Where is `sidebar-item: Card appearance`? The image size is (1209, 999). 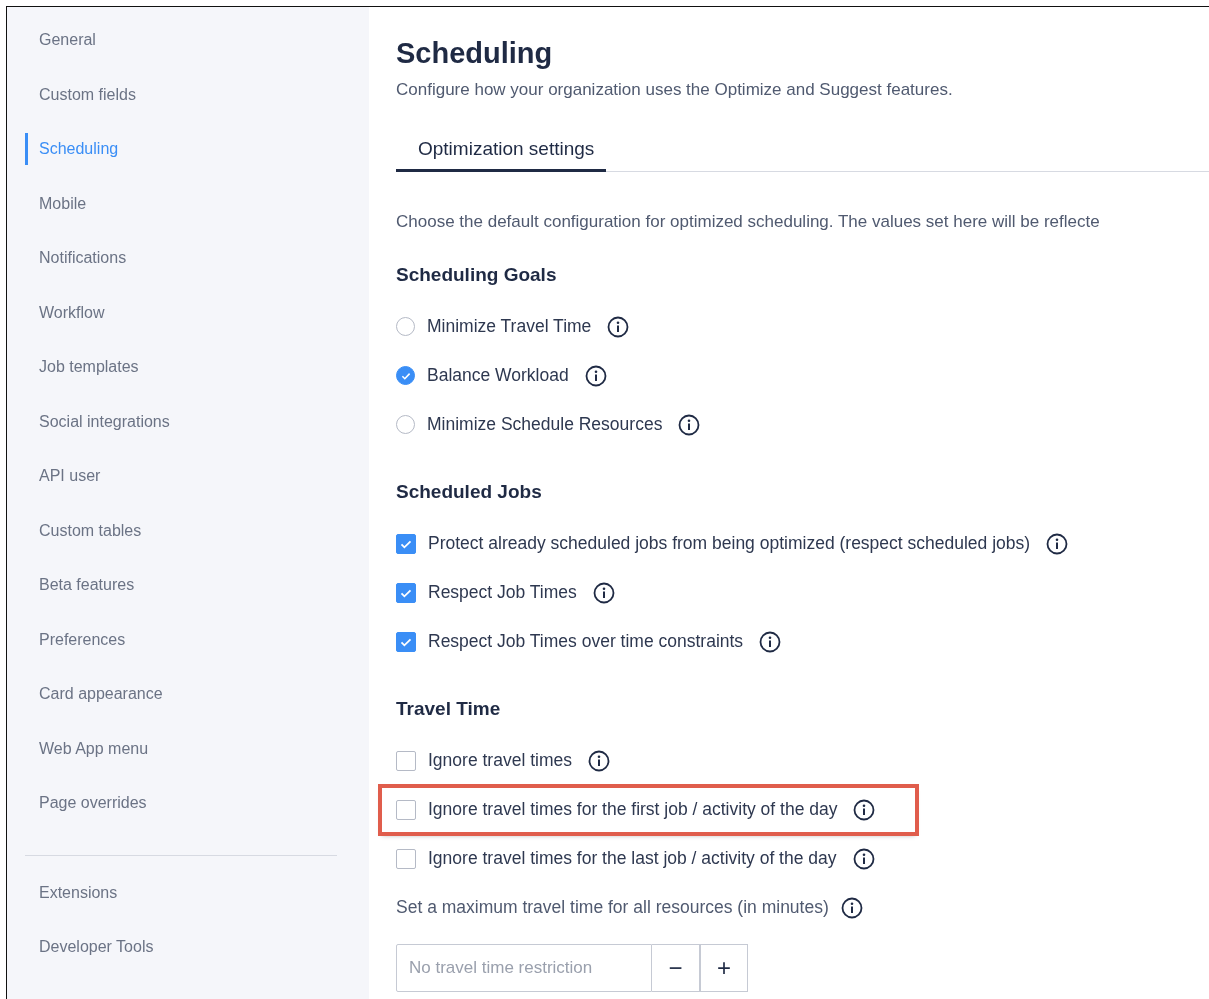 sidebar-item: Card appearance is located at coordinates (85, 708).